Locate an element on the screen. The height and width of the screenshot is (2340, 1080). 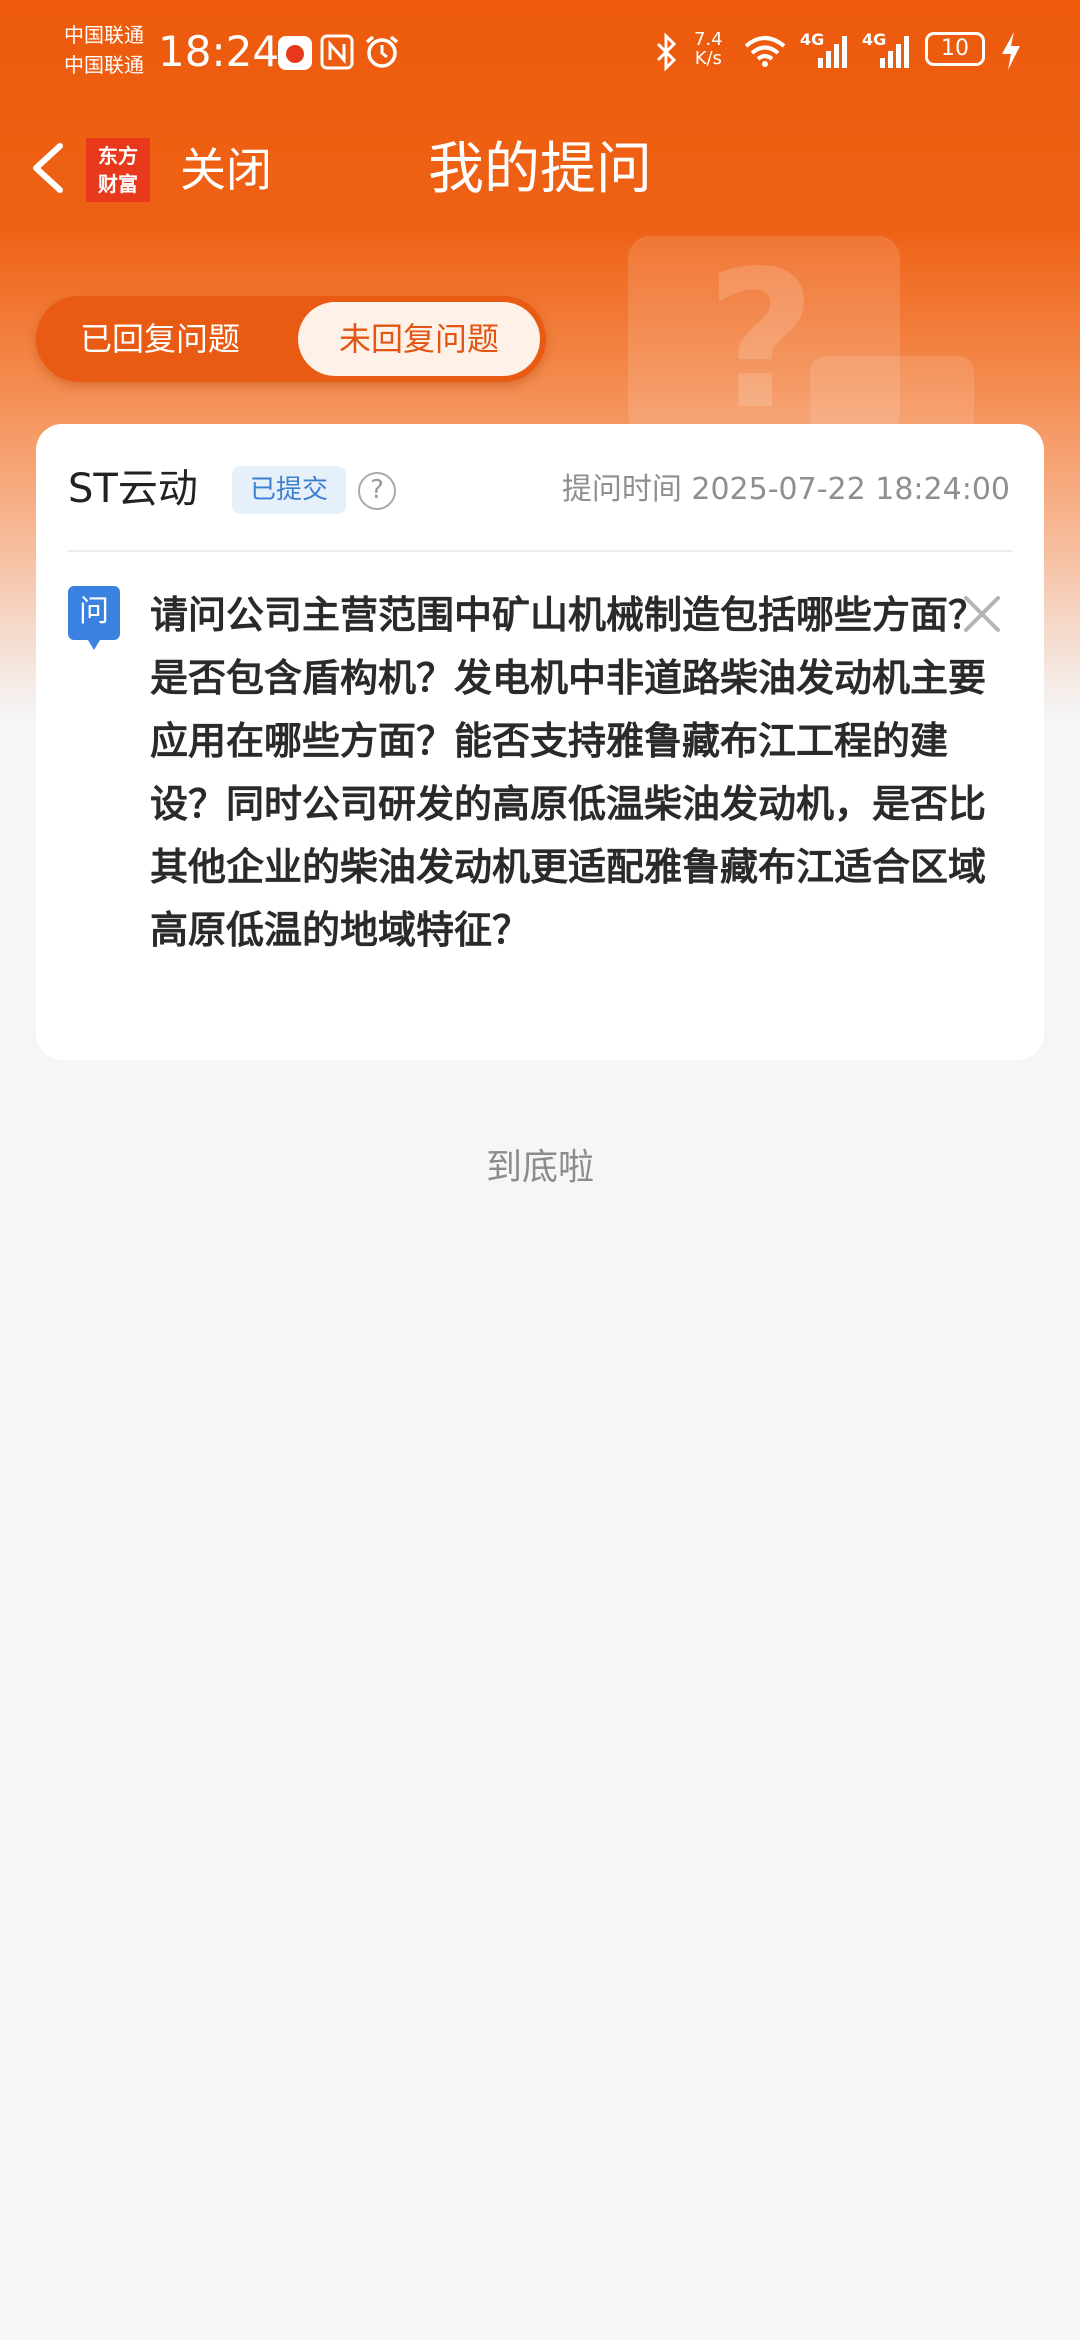
divider is located at coordinates (540, 551).